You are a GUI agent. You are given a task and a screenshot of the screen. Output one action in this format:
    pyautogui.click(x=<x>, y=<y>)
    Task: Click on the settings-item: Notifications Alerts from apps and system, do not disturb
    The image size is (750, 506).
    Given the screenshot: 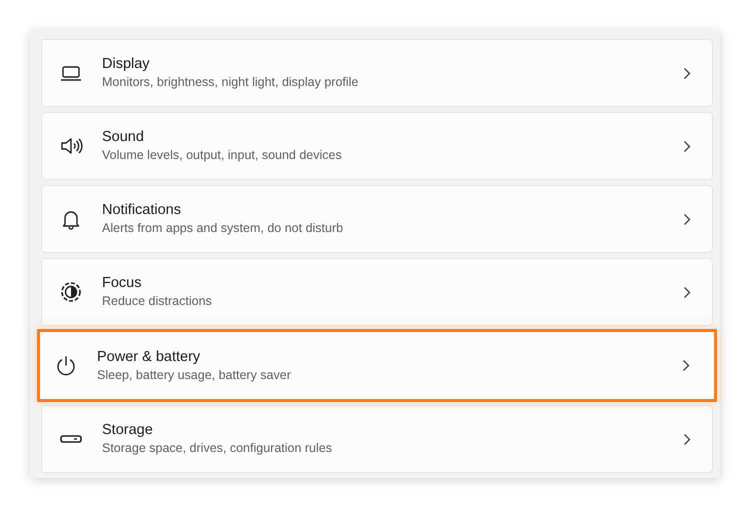 What is the action you would take?
    pyautogui.click(x=377, y=219)
    